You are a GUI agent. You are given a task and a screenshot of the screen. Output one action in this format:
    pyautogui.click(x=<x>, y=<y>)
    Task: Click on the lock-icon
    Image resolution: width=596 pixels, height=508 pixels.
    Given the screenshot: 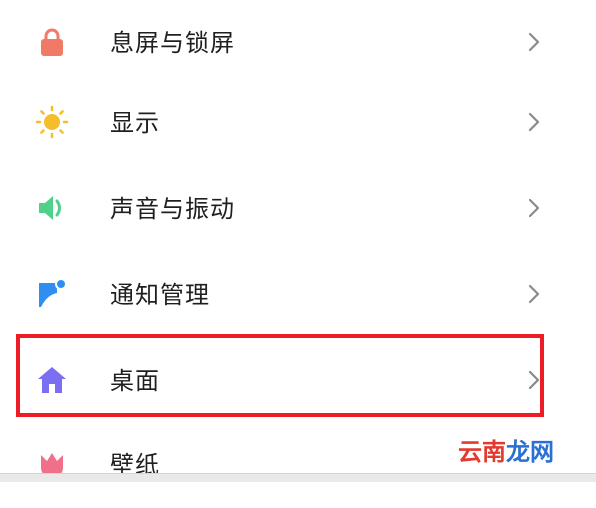 What is the action you would take?
    pyautogui.click(x=52, y=42)
    